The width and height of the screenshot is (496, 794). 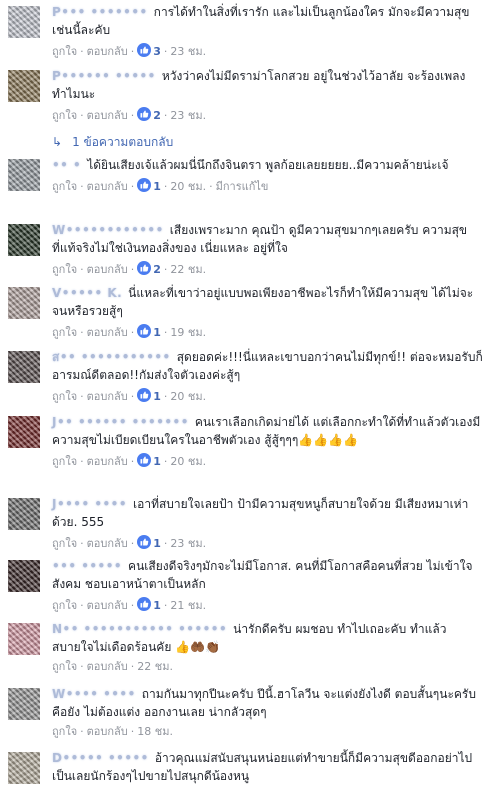 I want to click on reply-arrow-icon: ↳, so click(x=57, y=142).